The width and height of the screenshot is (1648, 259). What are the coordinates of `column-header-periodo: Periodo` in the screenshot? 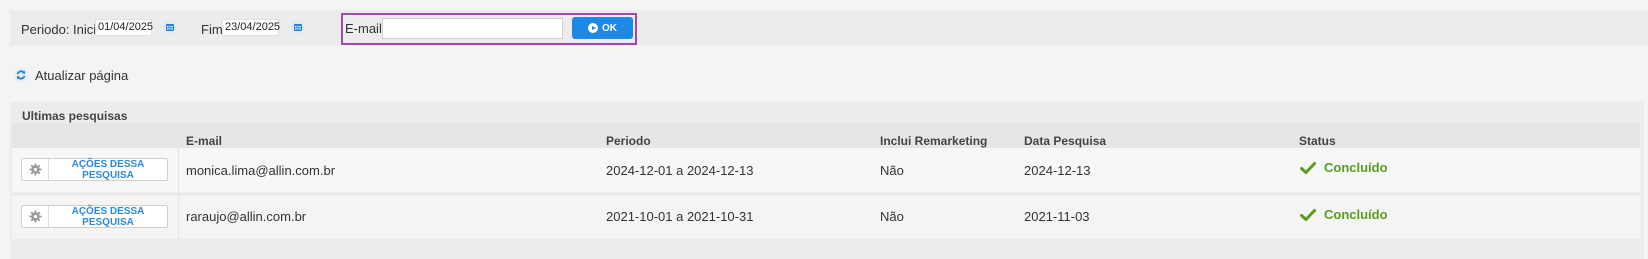 It's located at (628, 141).